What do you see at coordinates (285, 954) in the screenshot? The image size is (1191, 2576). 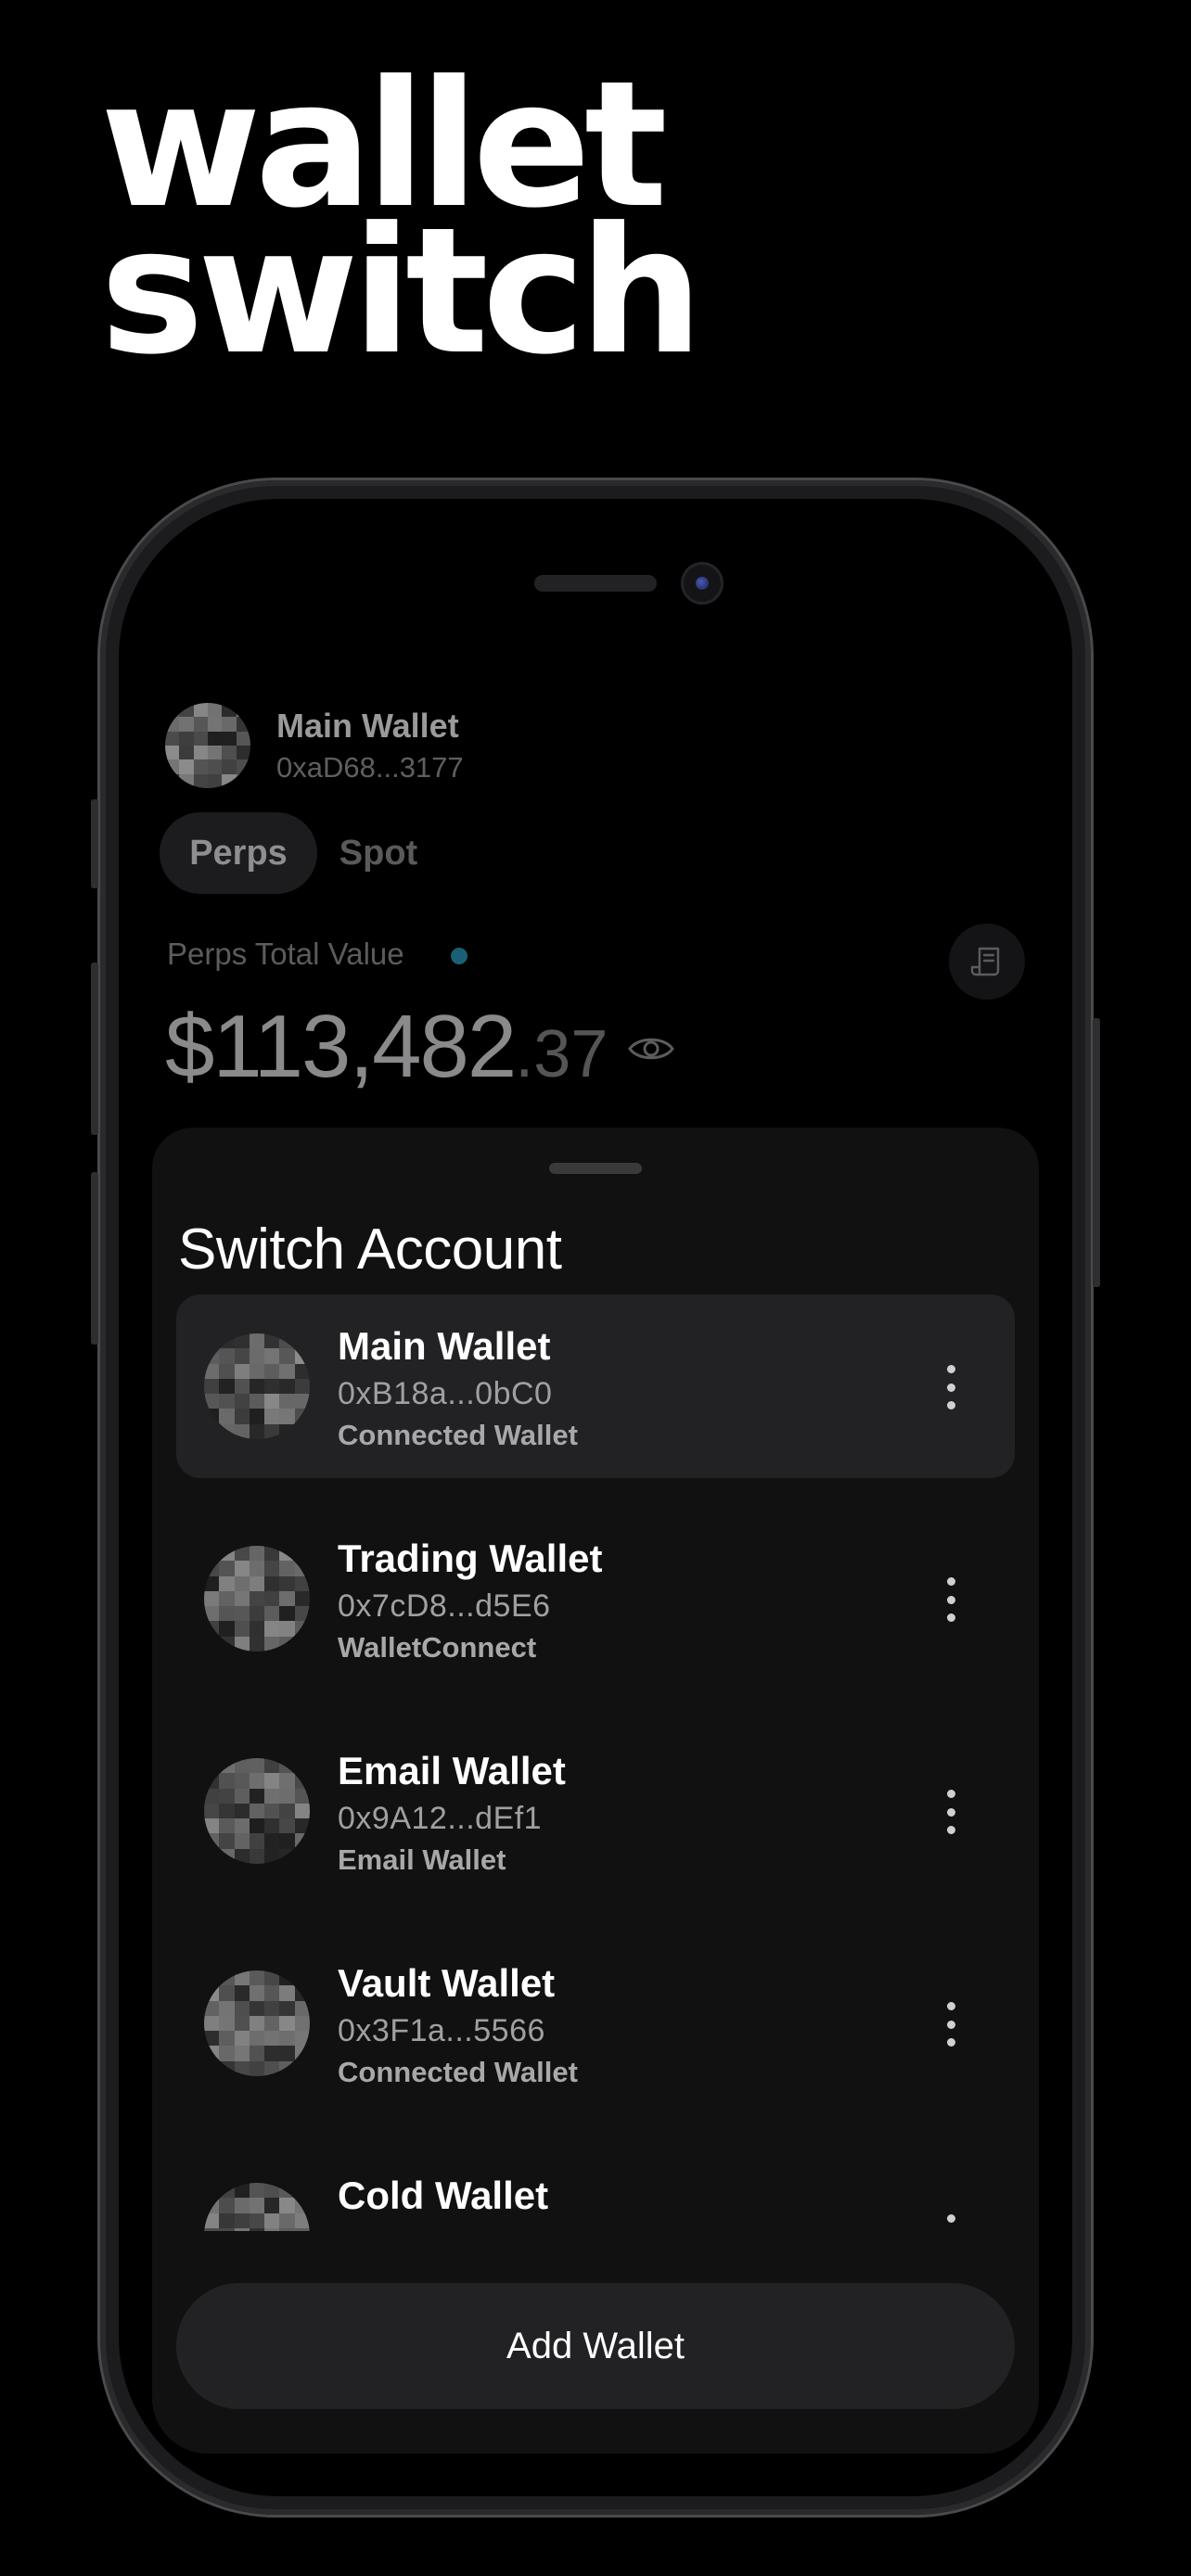 I see `total-value-label: Perps Total Value` at bounding box center [285, 954].